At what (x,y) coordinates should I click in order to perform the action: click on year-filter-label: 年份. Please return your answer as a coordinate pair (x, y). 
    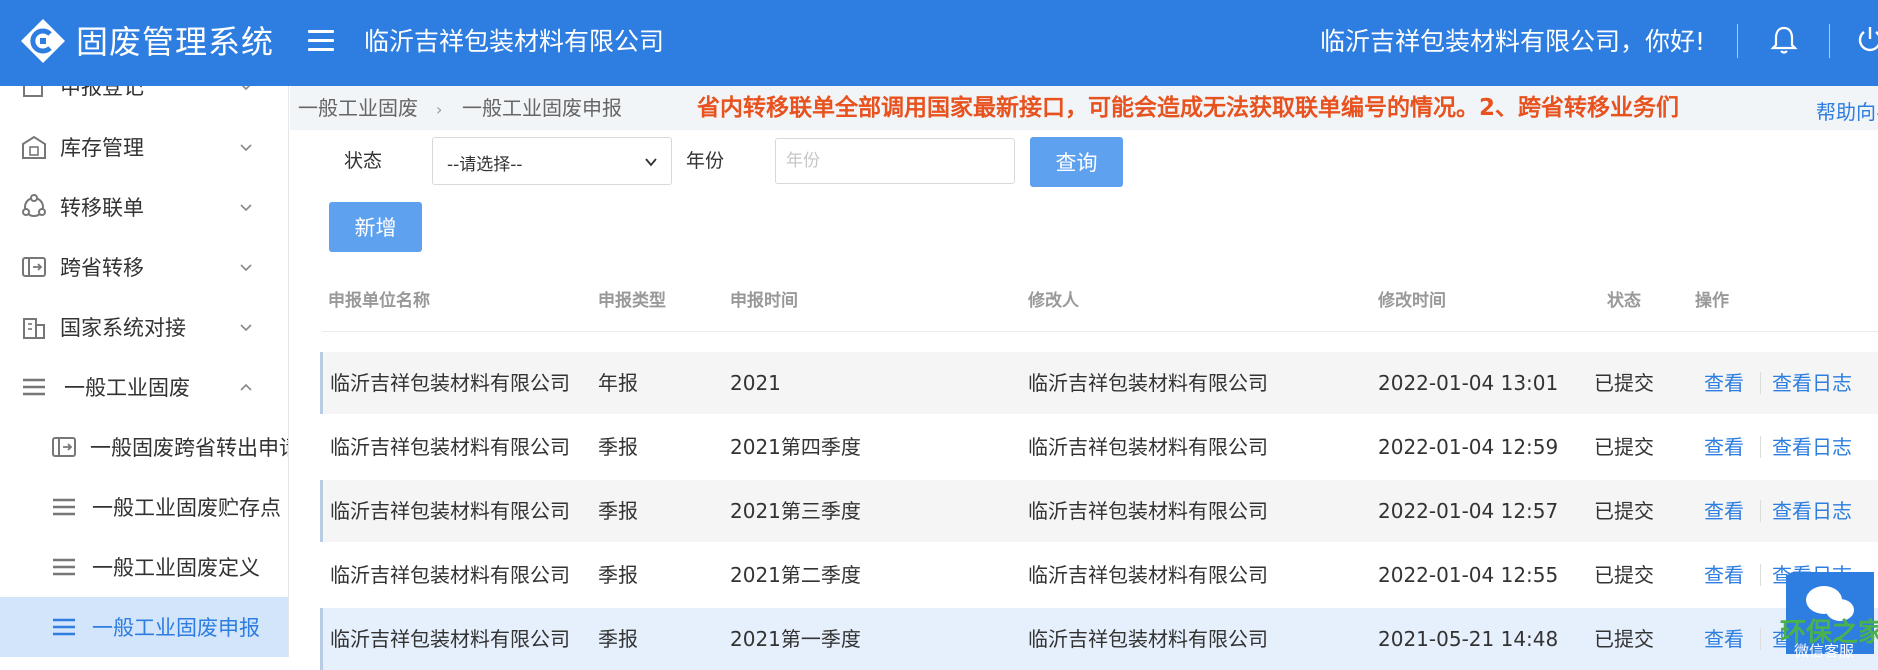
    Looking at the image, I should click on (705, 161).